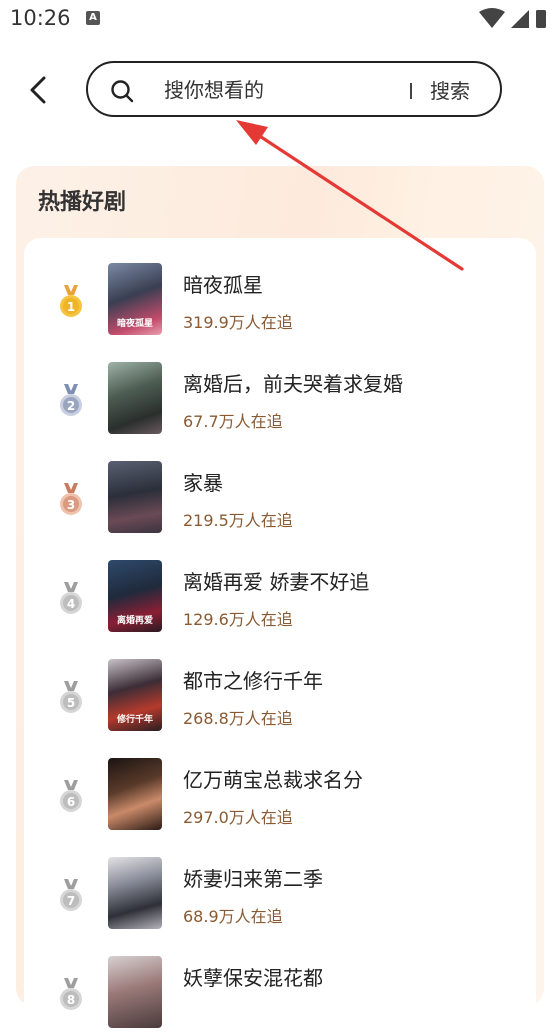 This screenshot has height=1032, width=560. Describe the element at coordinates (122, 91) in the screenshot. I see `search-icon` at that location.